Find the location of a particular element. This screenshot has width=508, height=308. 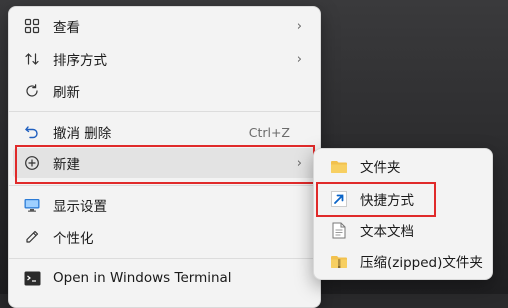

folder-icon is located at coordinates (339, 166).